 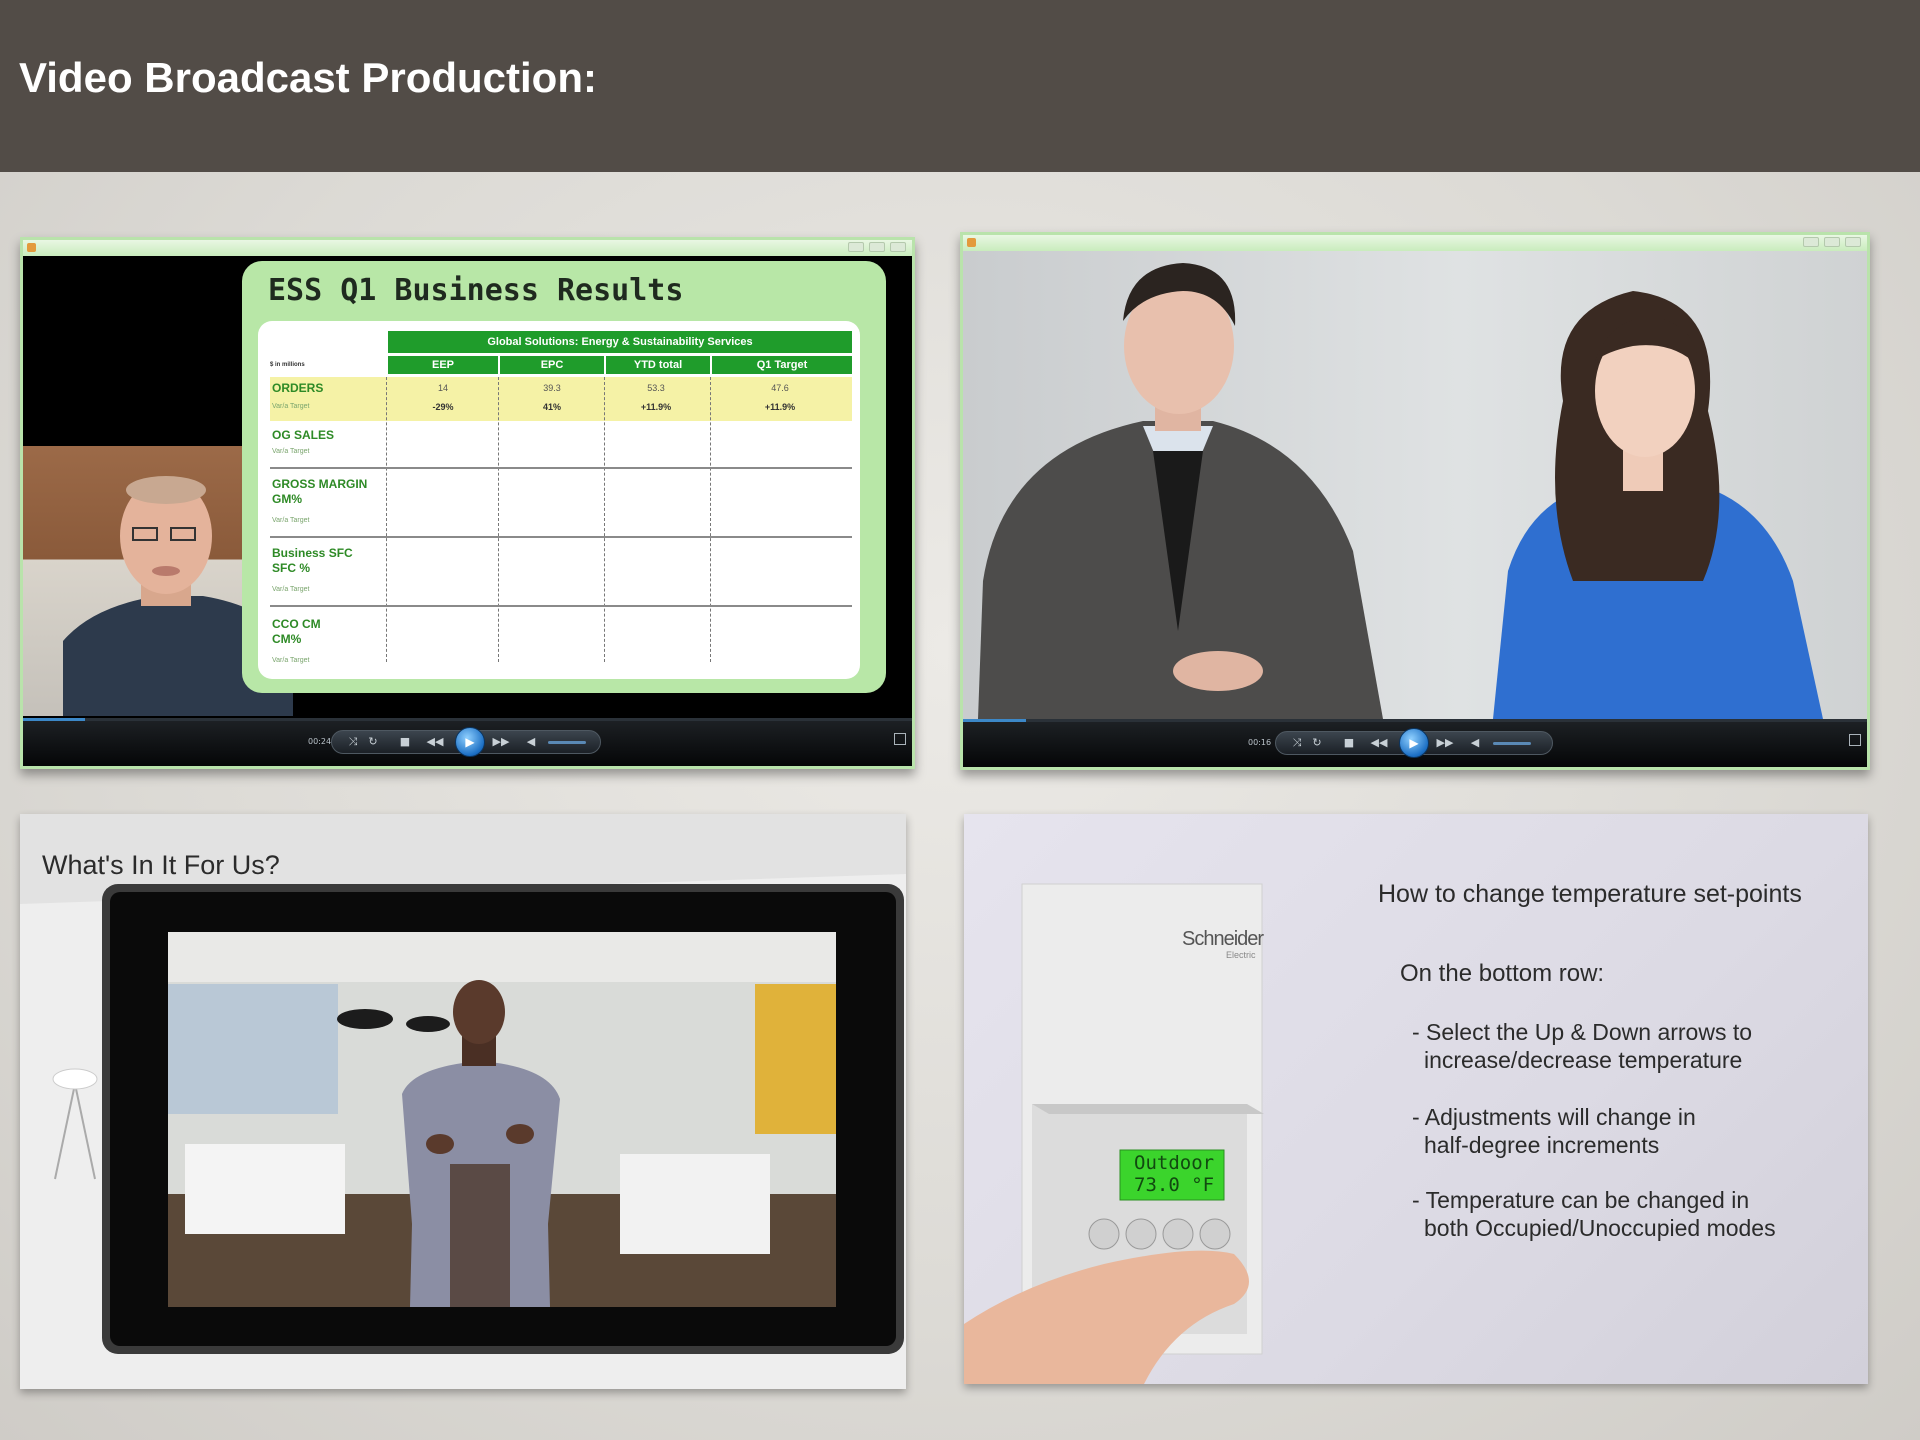 I want to click on brand-logo-sub: Electric, so click(x=1241, y=955).